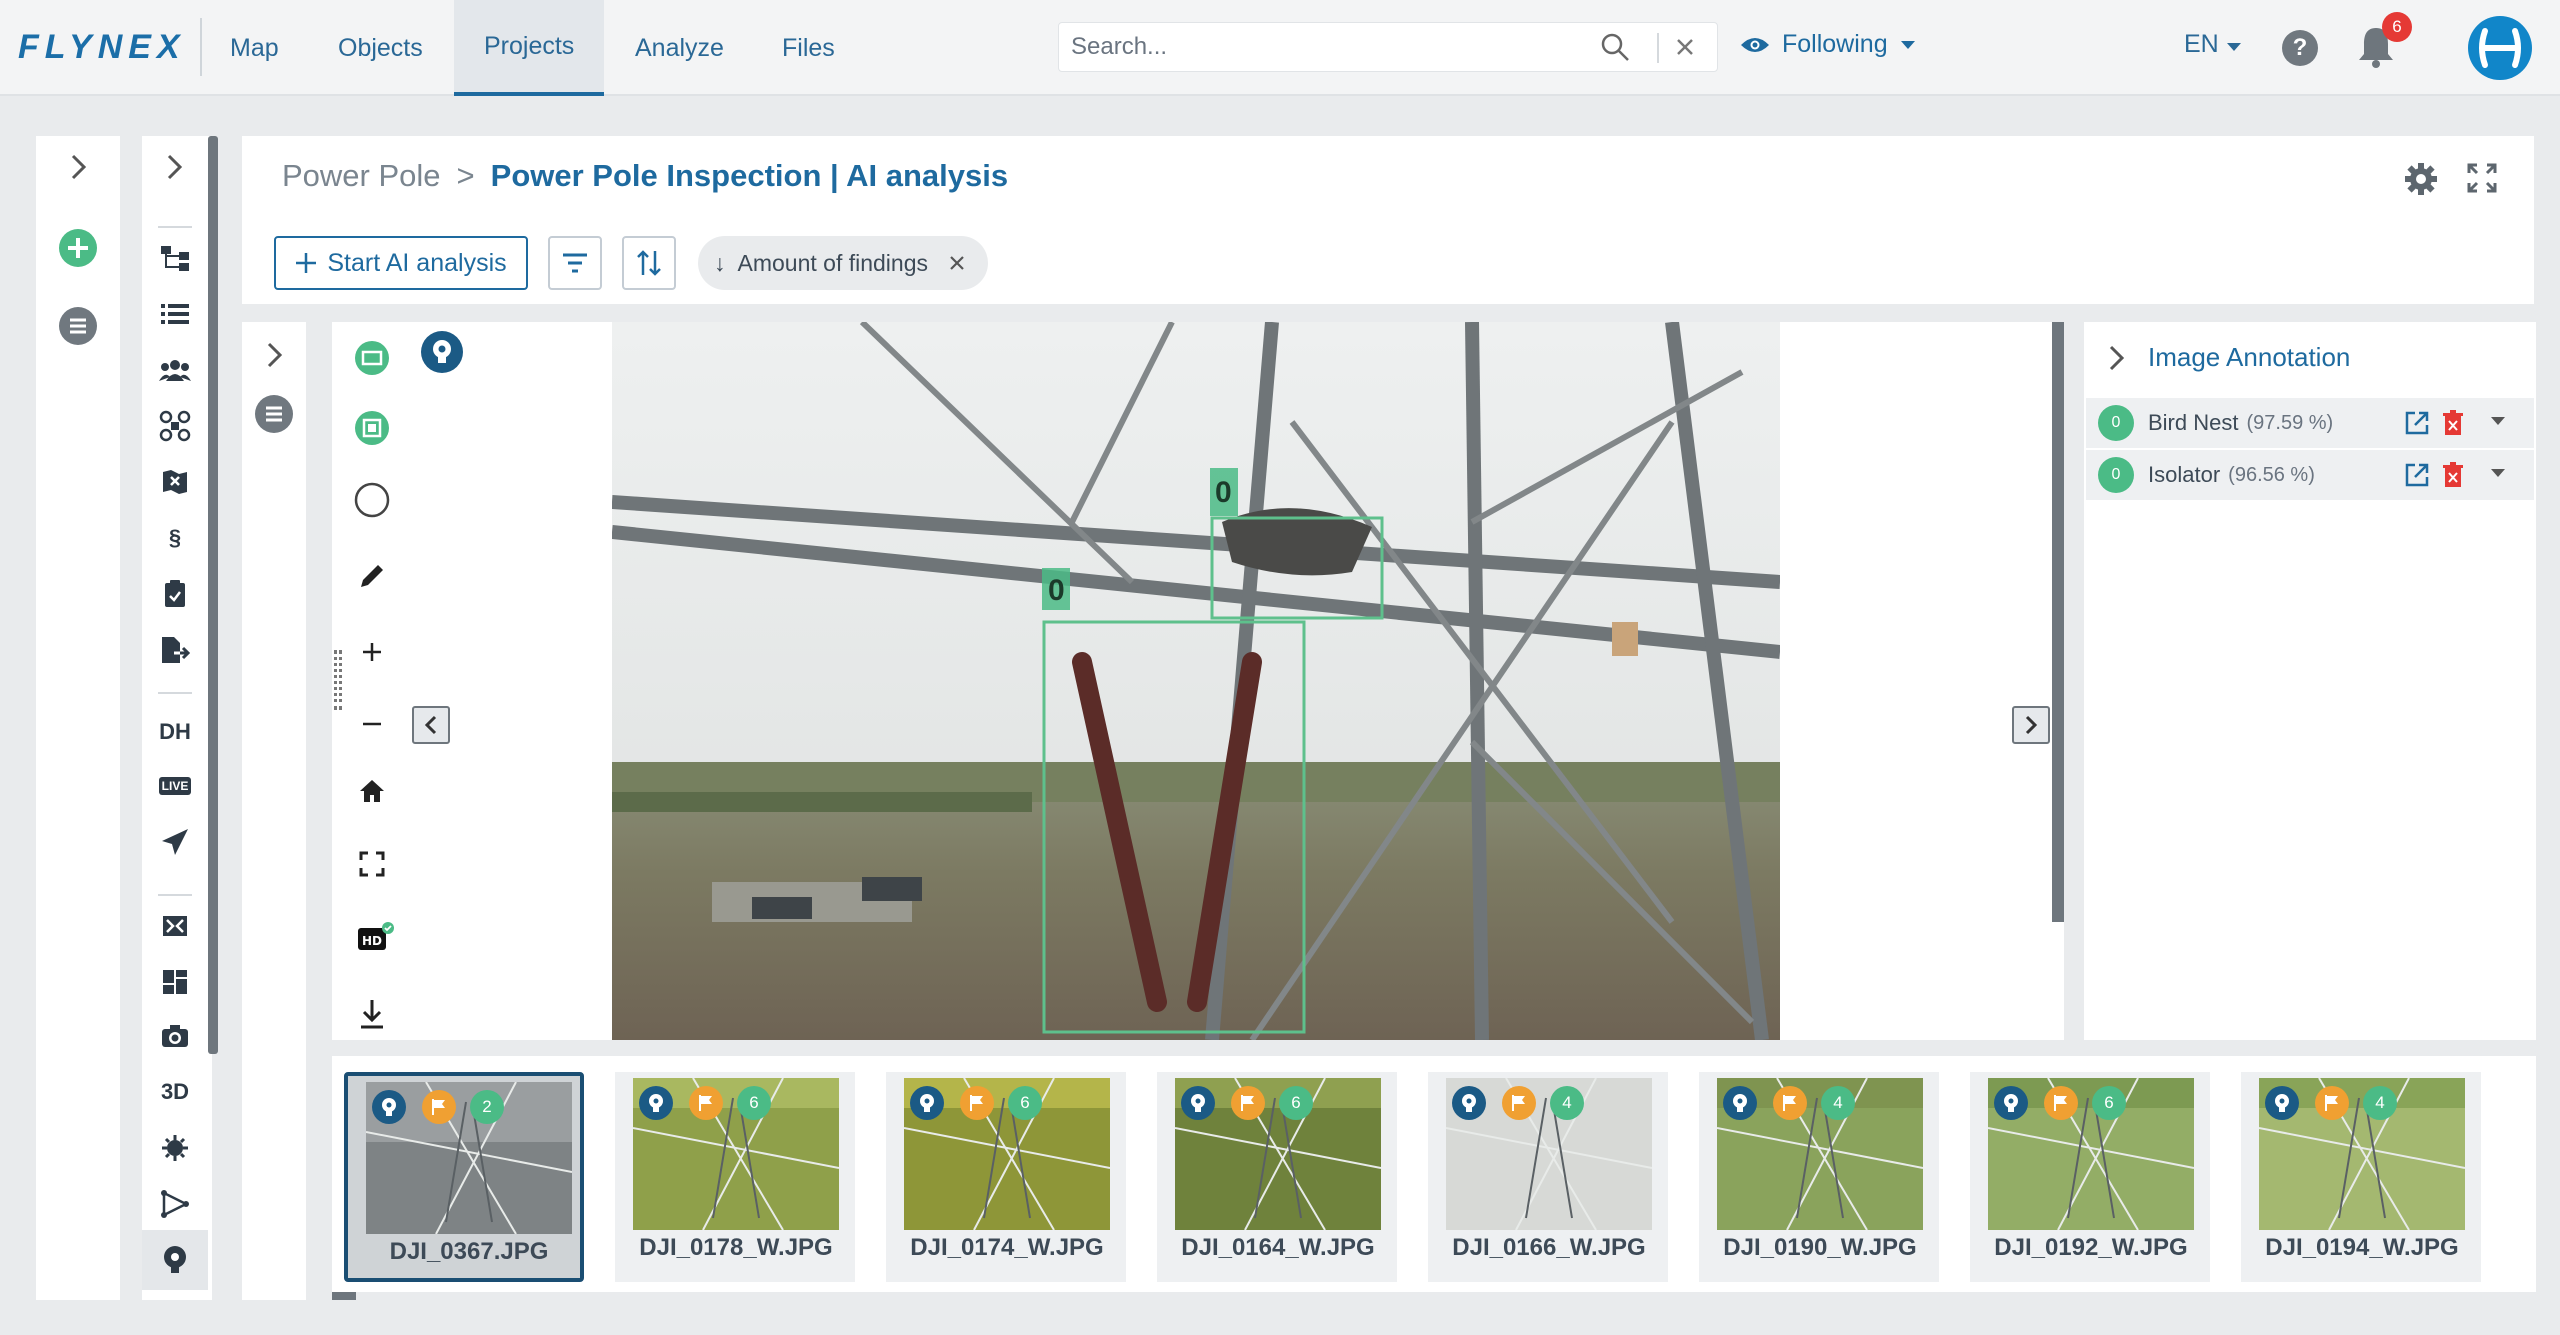  Describe the element at coordinates (174, 167) in the screenshot. I see `expand-tools-icon` at that location.